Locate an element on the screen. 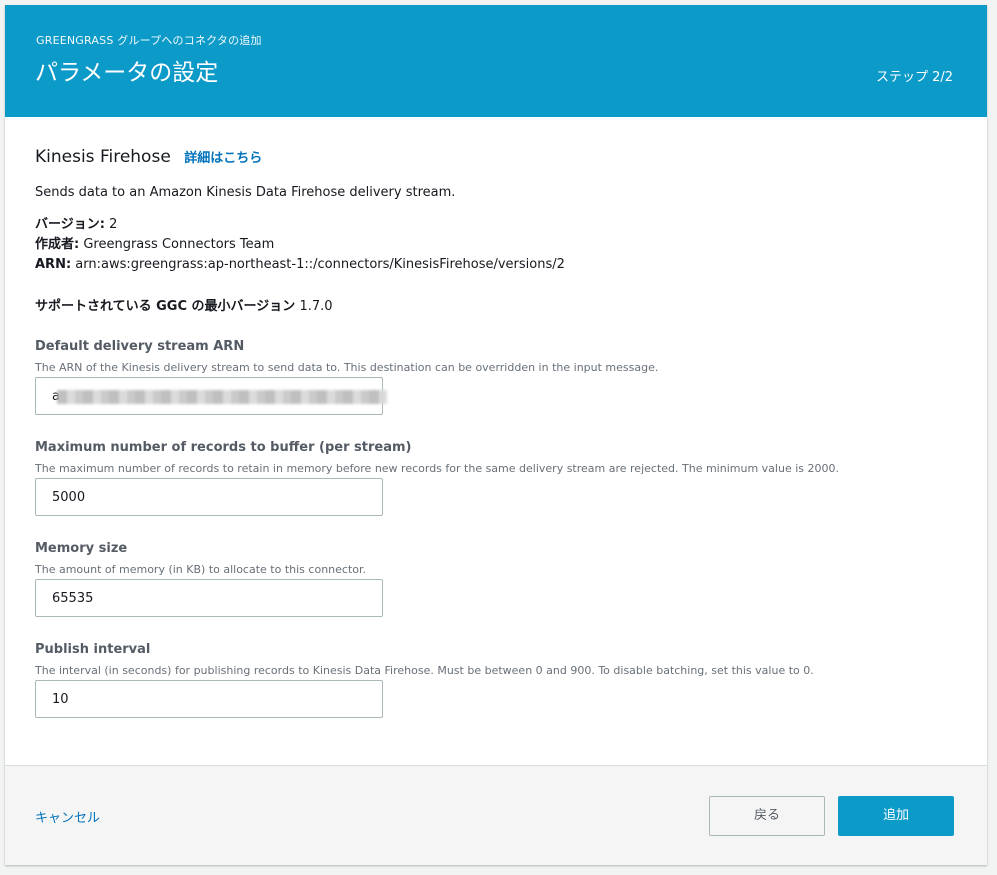  delivery-stream-arn-input: a is located at coordinates (211, 396).